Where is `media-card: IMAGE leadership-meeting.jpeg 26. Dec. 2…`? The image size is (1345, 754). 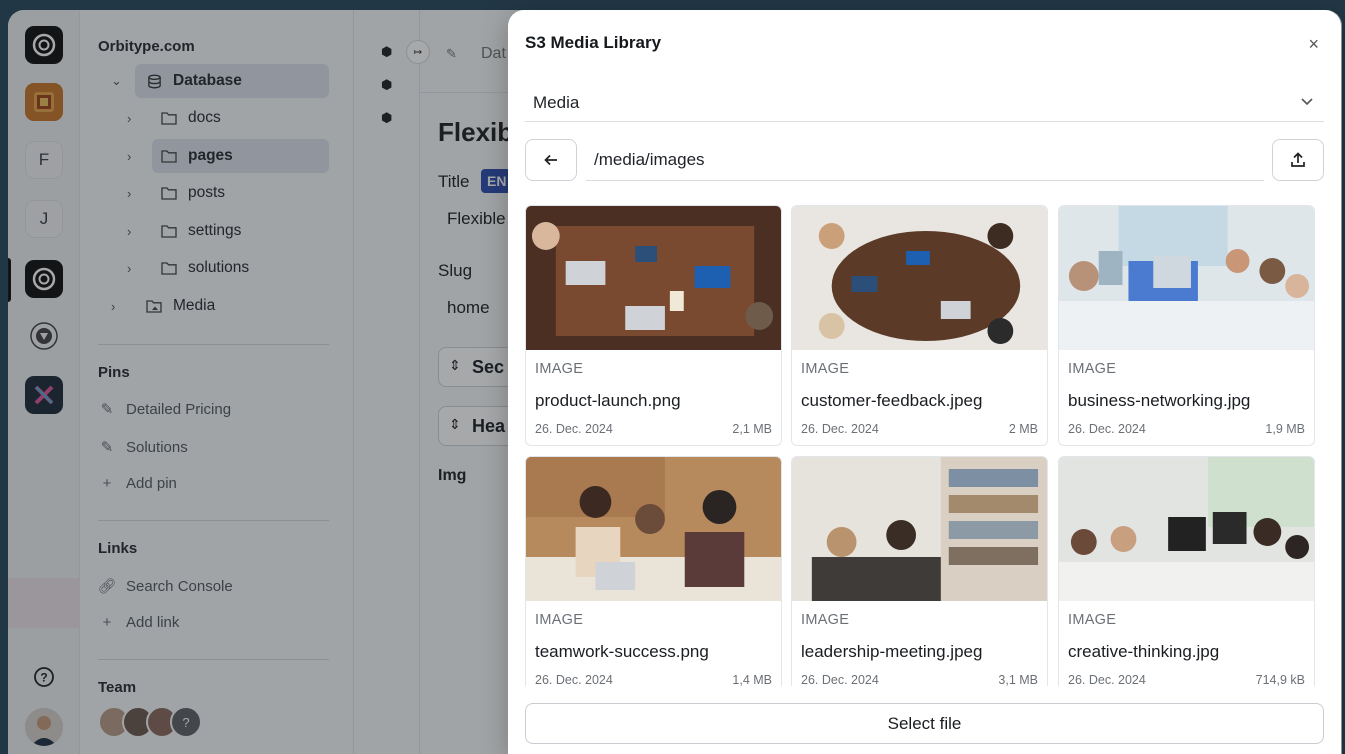 media-card: IMAGE leadership-meeting.jpeg 26. Dec. 2… is located at coordinates (919, 571).